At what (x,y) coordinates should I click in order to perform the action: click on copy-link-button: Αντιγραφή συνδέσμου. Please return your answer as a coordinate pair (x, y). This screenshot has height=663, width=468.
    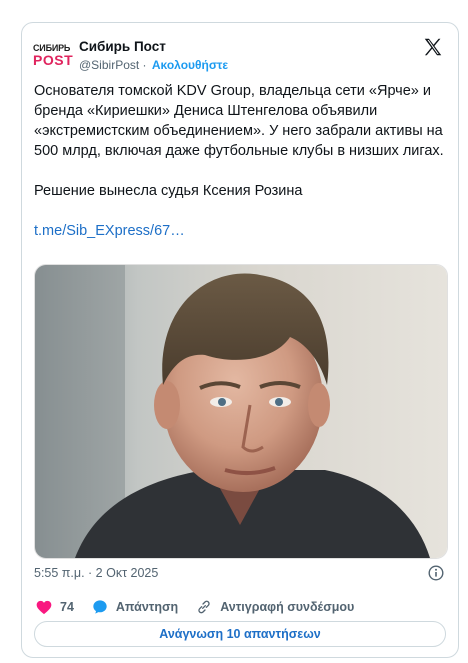
    Looking at the image, I should click on (275, 607).